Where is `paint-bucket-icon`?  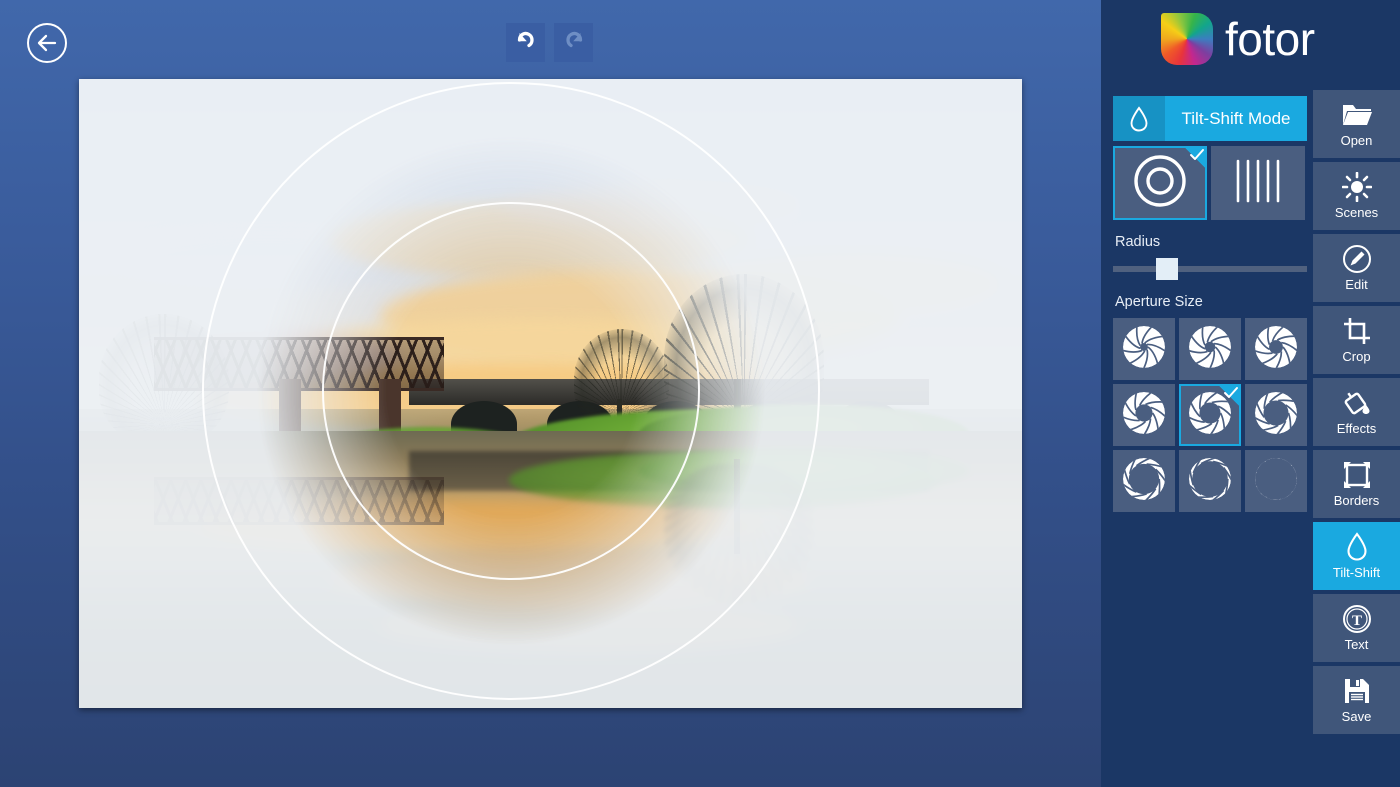 paint-bucket-icon is located at coordinates (1357, 403).